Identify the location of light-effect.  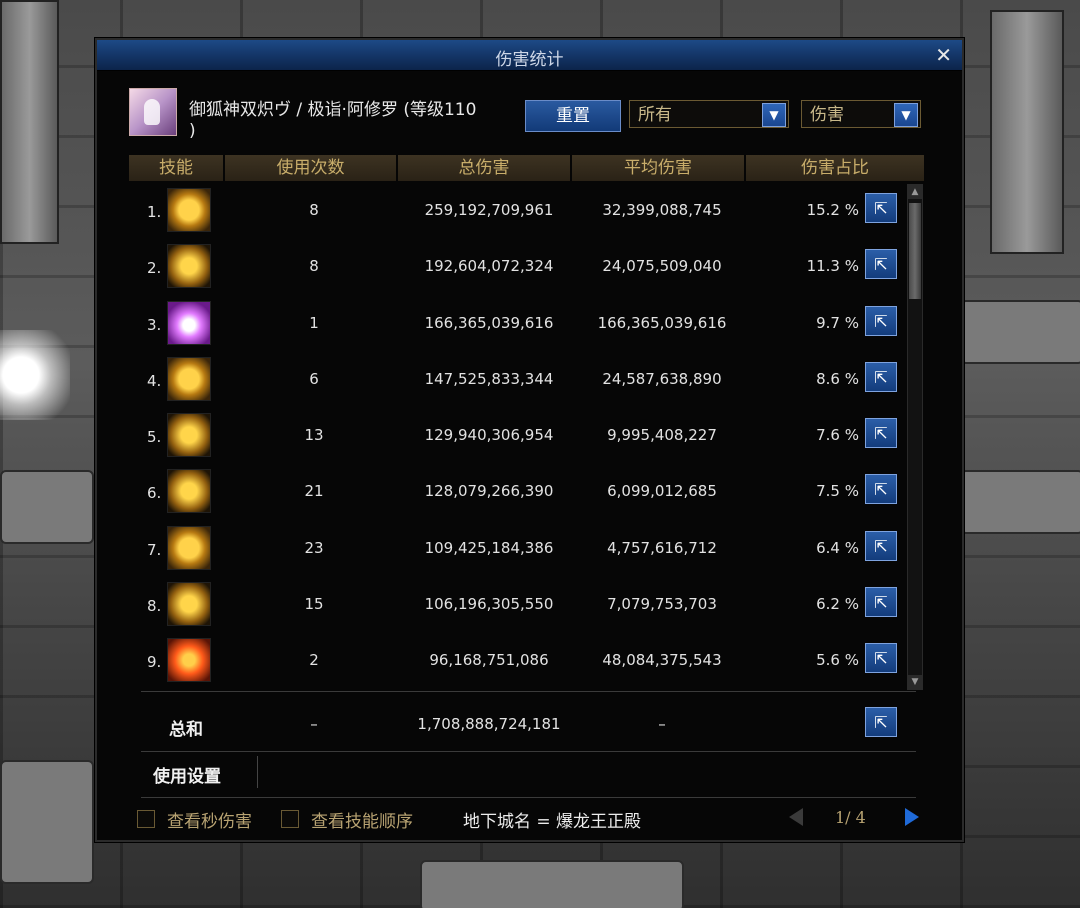
(35, 375).